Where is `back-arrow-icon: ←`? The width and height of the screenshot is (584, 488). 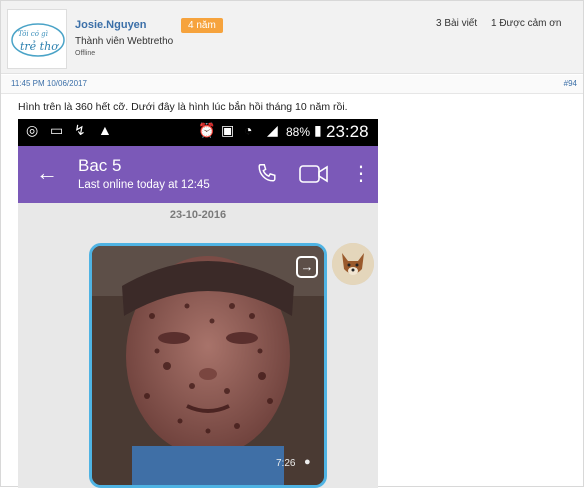
back-arrow-icon: ← is located at coordinates (47, 173).